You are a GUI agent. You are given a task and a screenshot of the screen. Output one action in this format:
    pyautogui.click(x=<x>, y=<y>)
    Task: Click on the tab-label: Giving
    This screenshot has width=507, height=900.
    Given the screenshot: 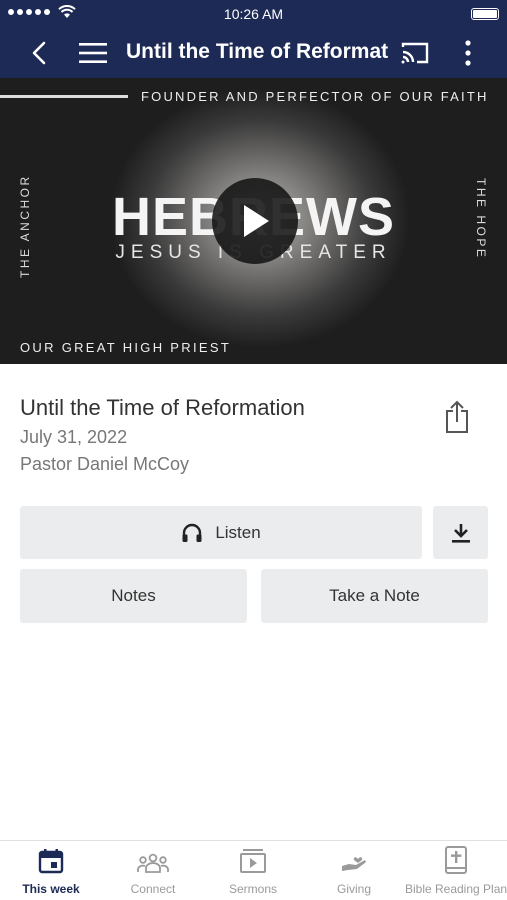 What is the action you would take?
    pyautogui.click(x=353, y=889)
    